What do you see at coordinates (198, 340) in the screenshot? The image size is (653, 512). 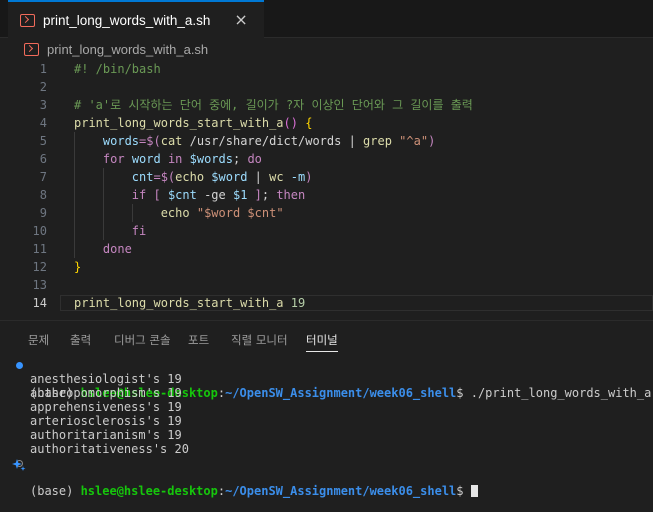 I see `panel-tab: 포트` at bounding box center [198, 340].